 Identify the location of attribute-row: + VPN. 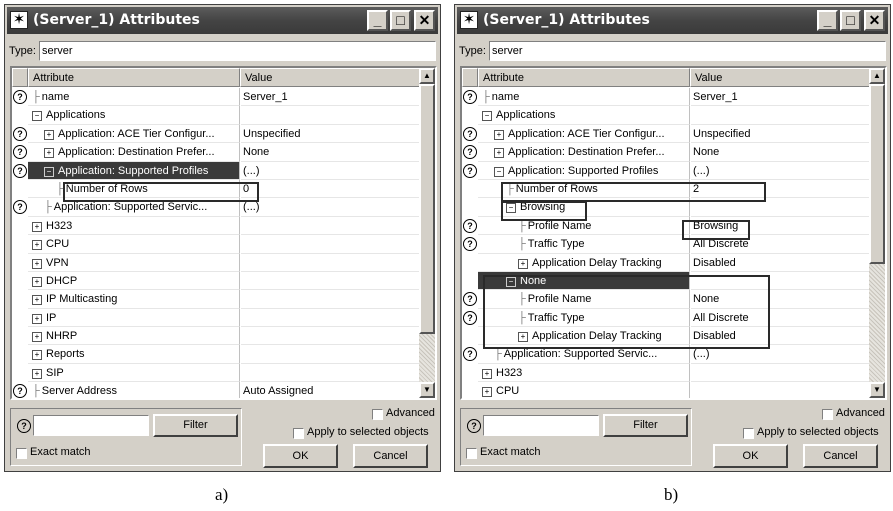
(216, 262).